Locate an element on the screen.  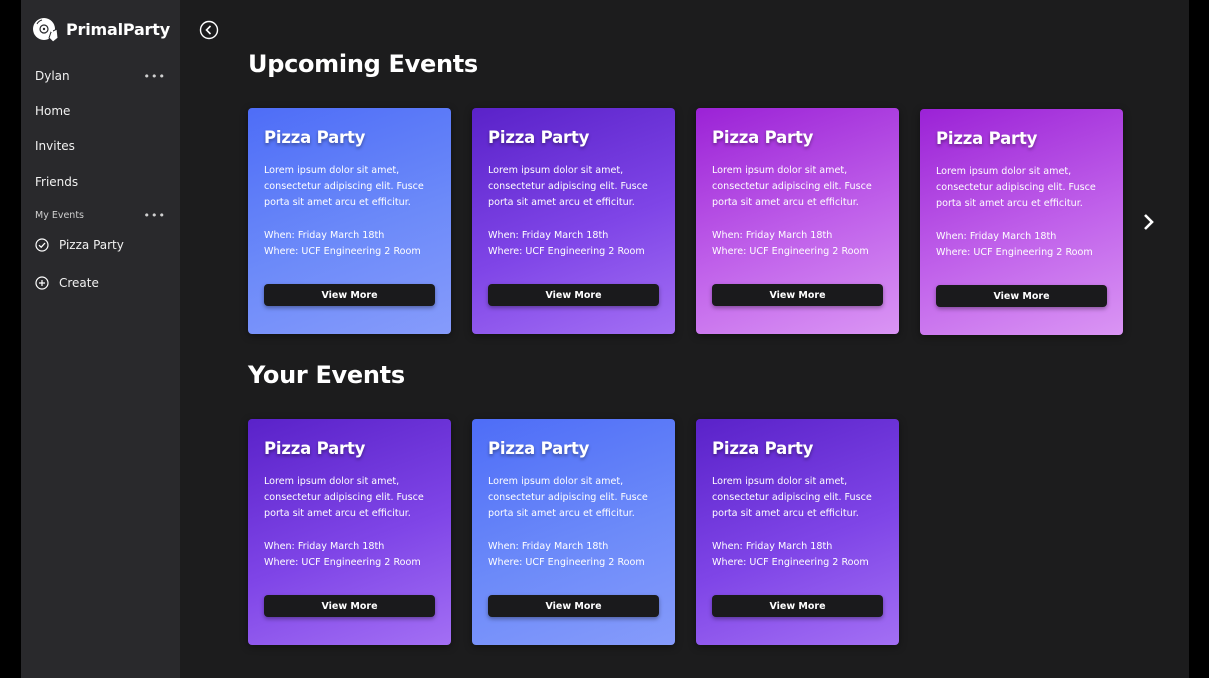
sidebar-user: Dylan ••• is located at coordinates (100, 76).